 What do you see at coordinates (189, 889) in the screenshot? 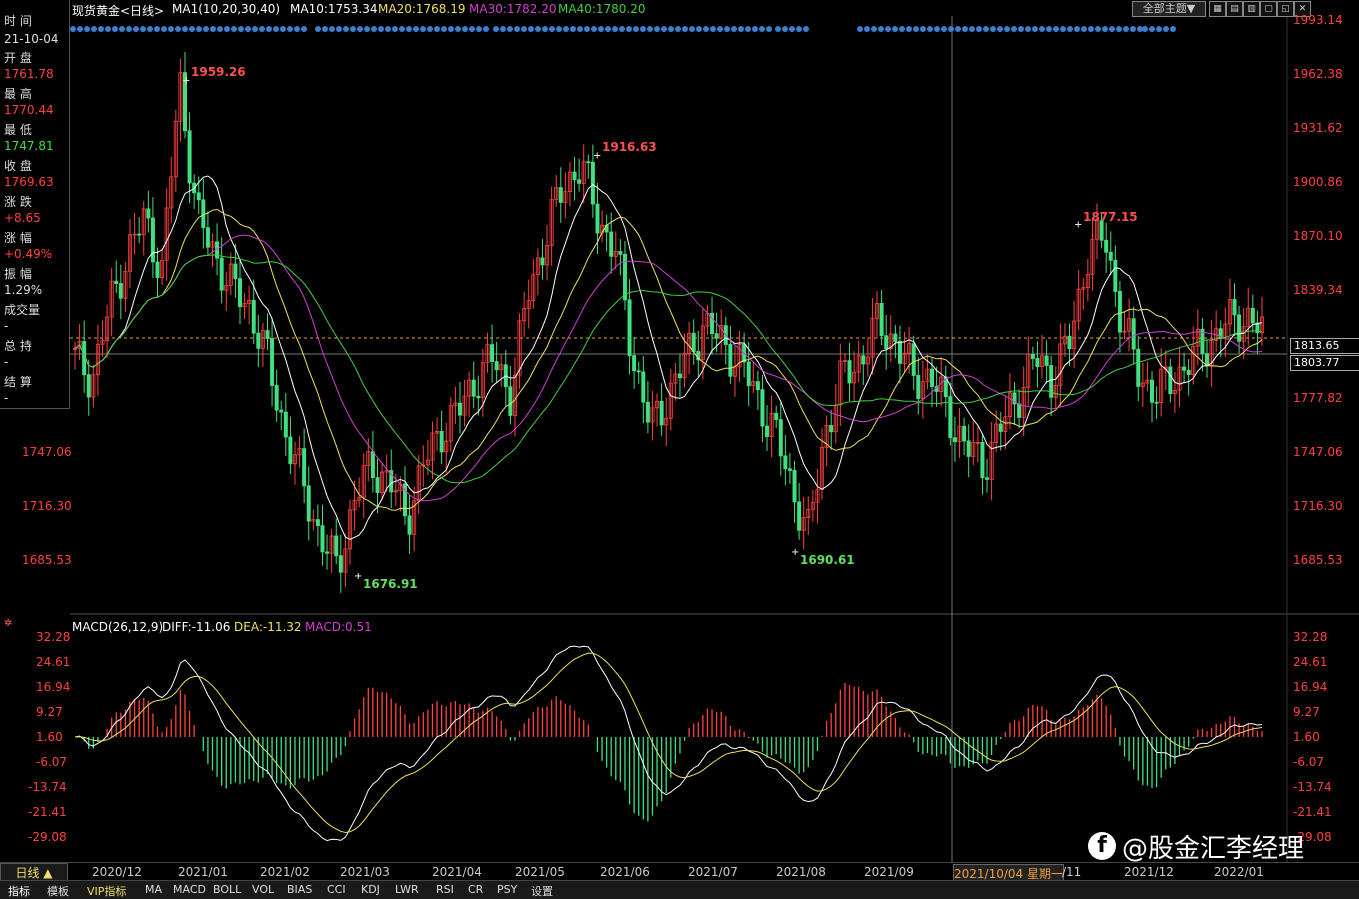
I see `tab-MACD: MACD` at bounding box center [189, 889].